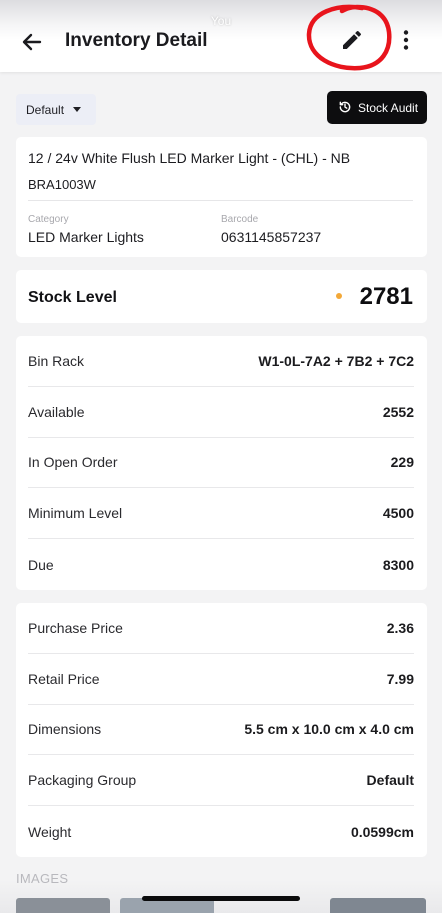  I want to click on detail-row-in-open-order: In Open Order 229, so click(221, 463).